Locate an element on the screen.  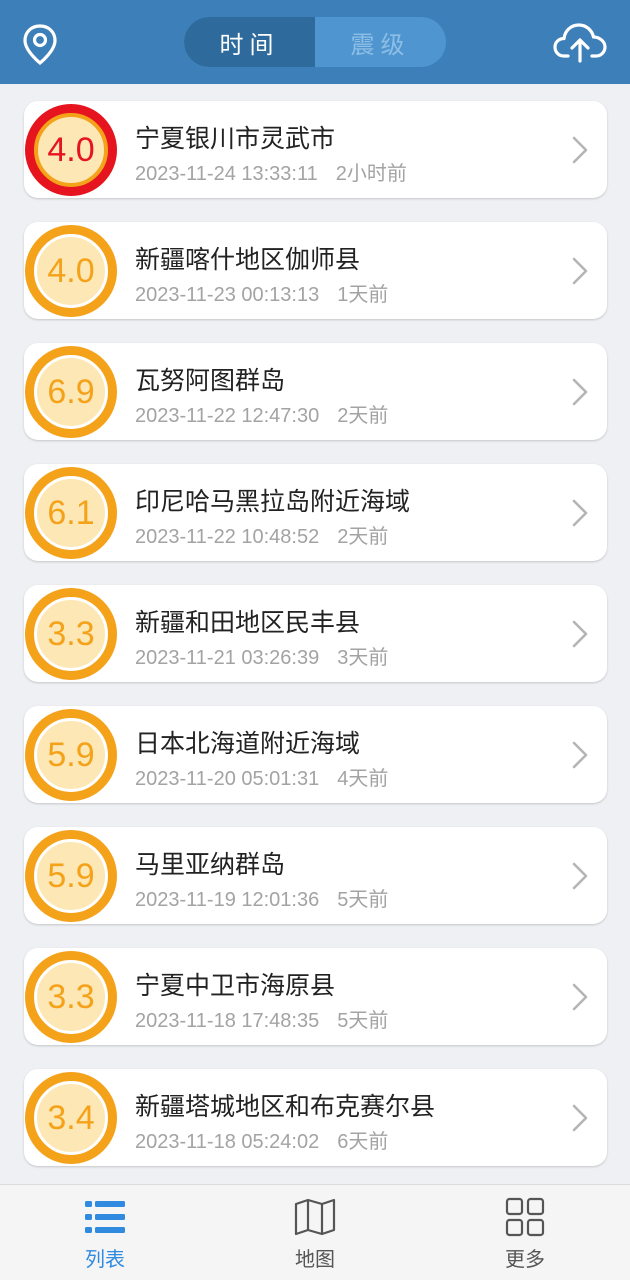
grid-icon is located at coordinates (525, 1217).